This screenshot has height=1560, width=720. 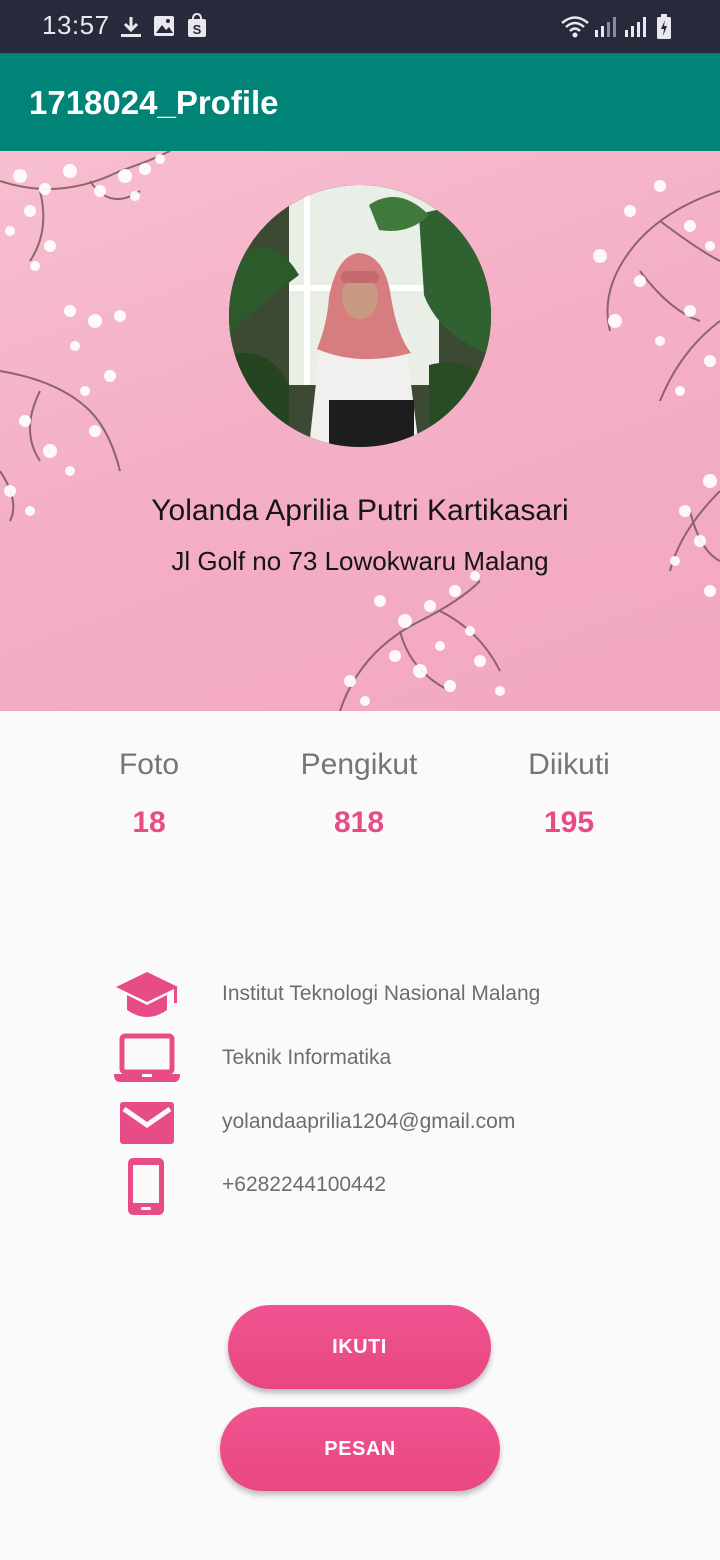 What do you see at coordinates (304, 1185) in the screenshot?
I see `info-text: +6282244100442` at bounding box center [304, 1185].